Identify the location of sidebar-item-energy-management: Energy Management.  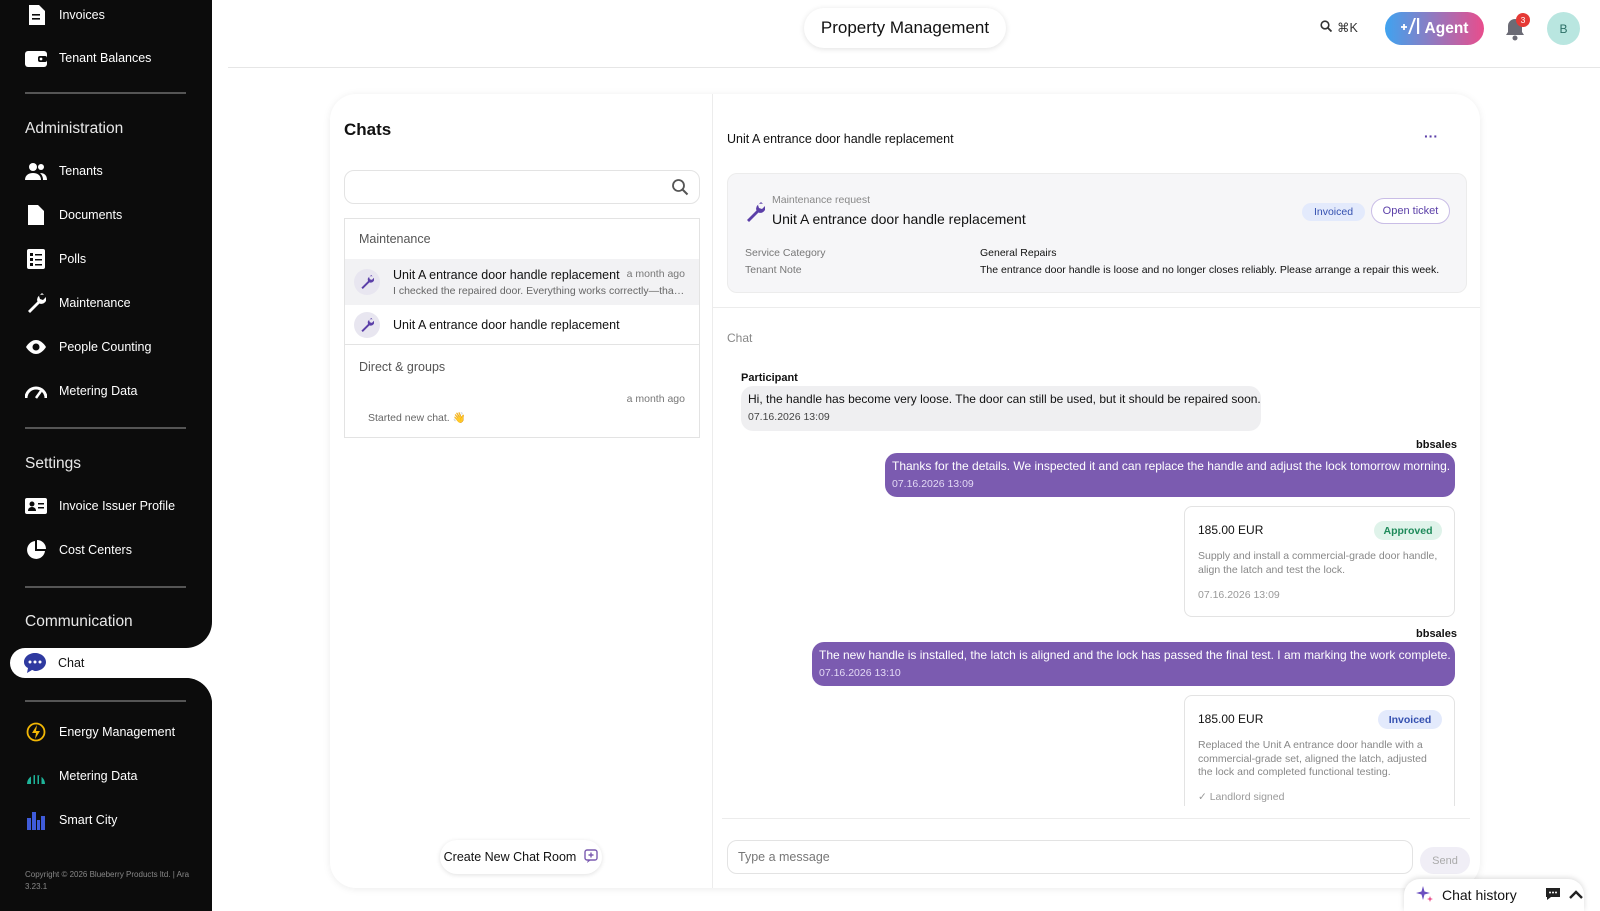
(100, 732).